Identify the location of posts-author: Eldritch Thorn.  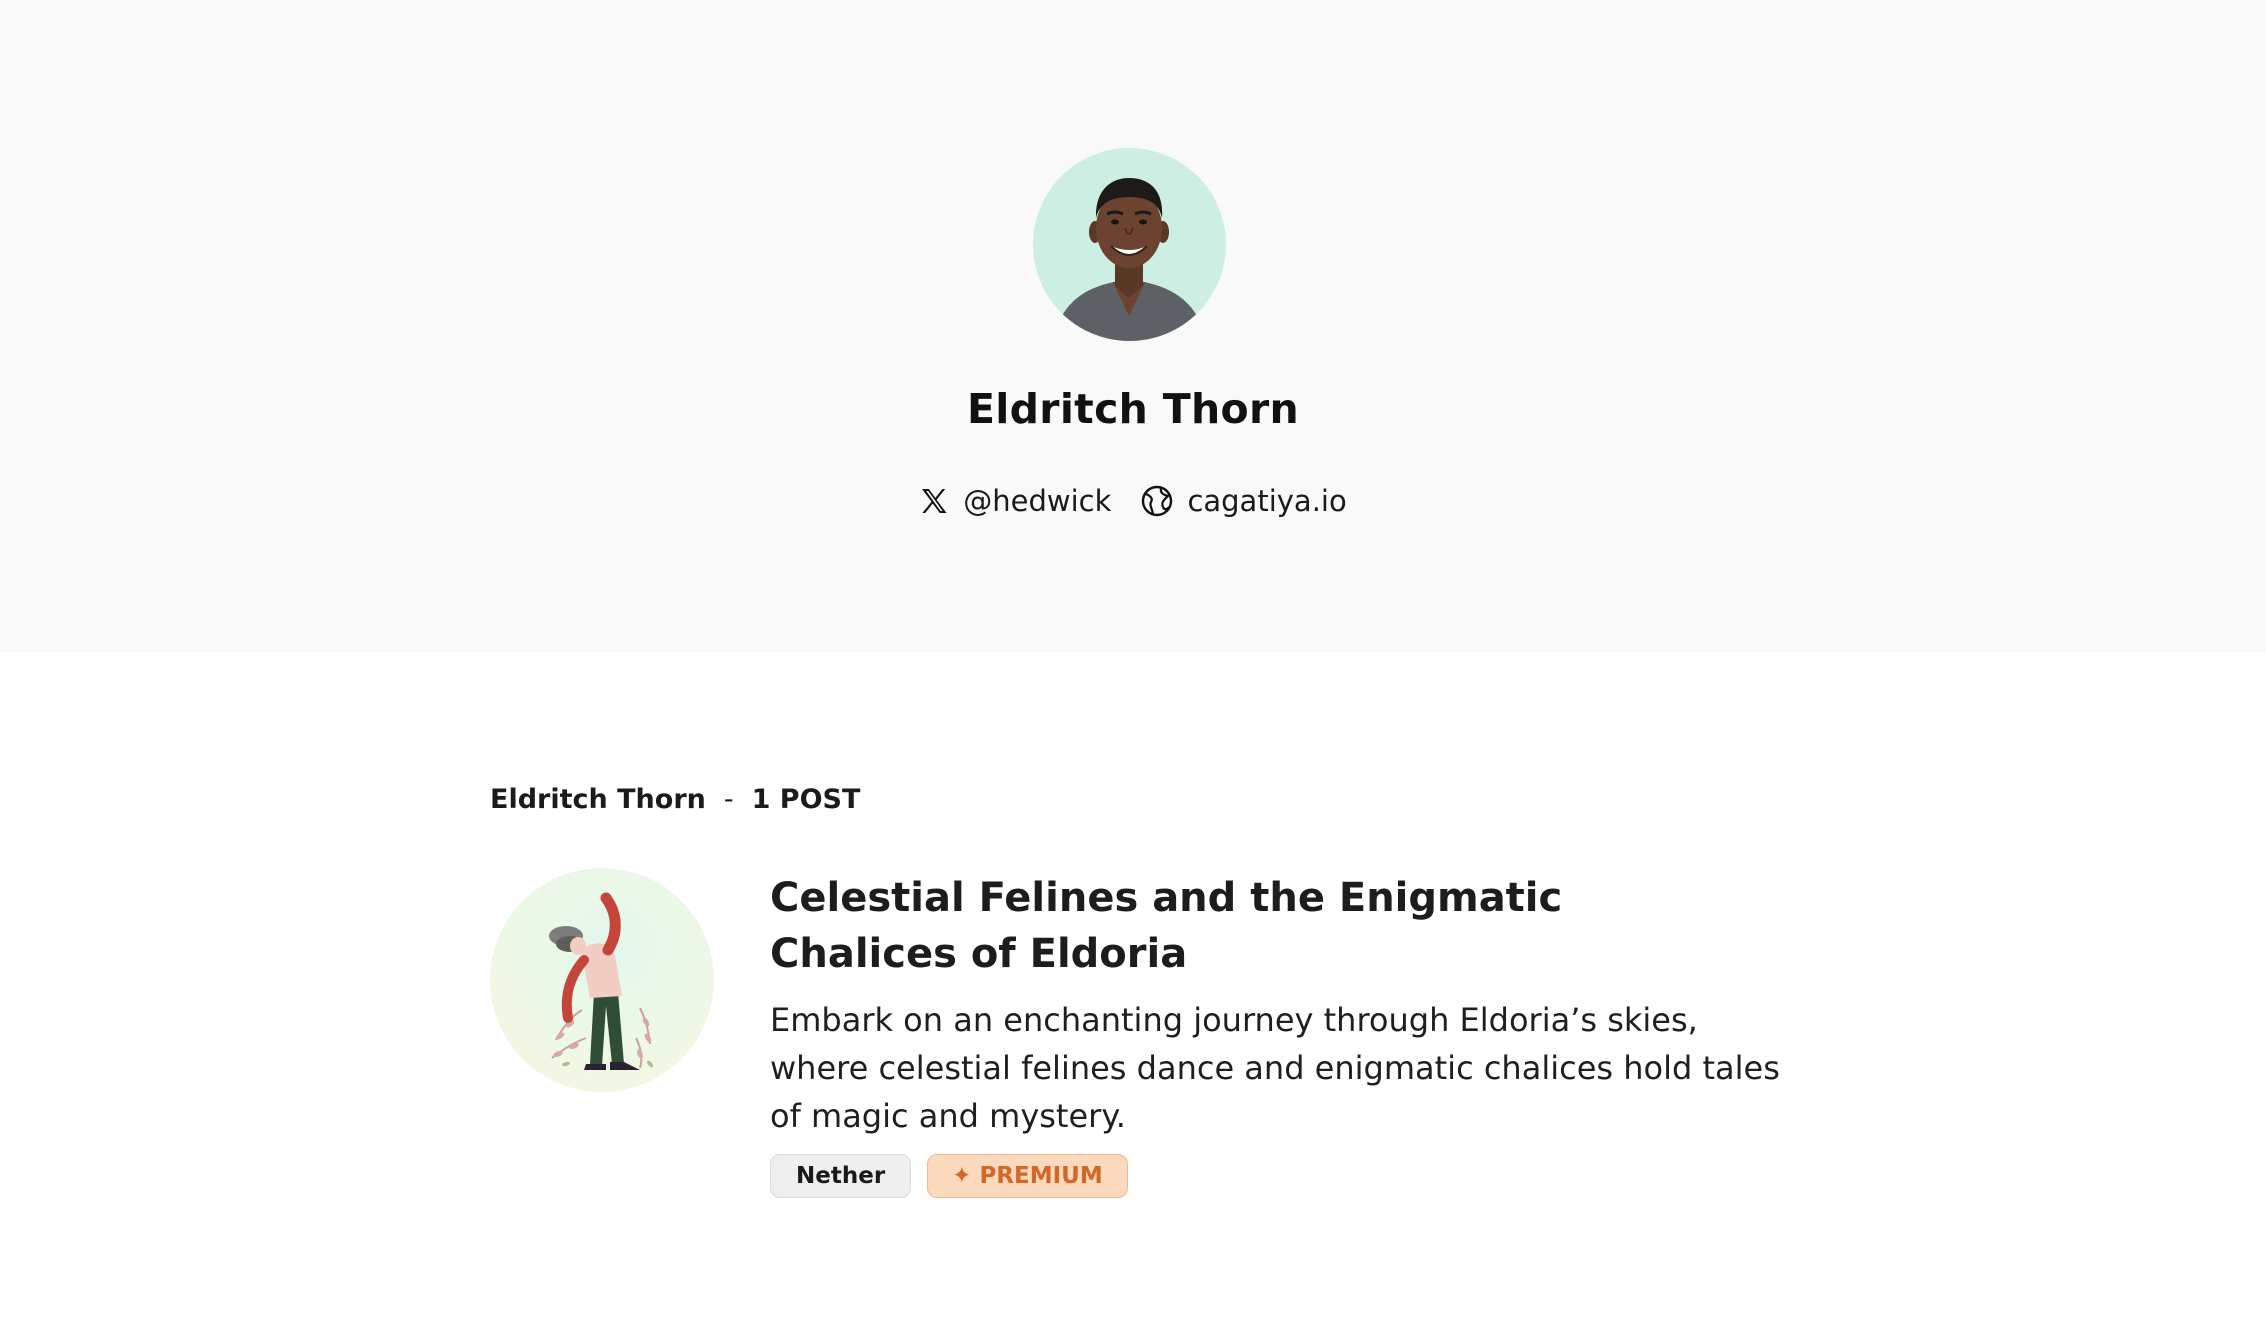
(598, 799).